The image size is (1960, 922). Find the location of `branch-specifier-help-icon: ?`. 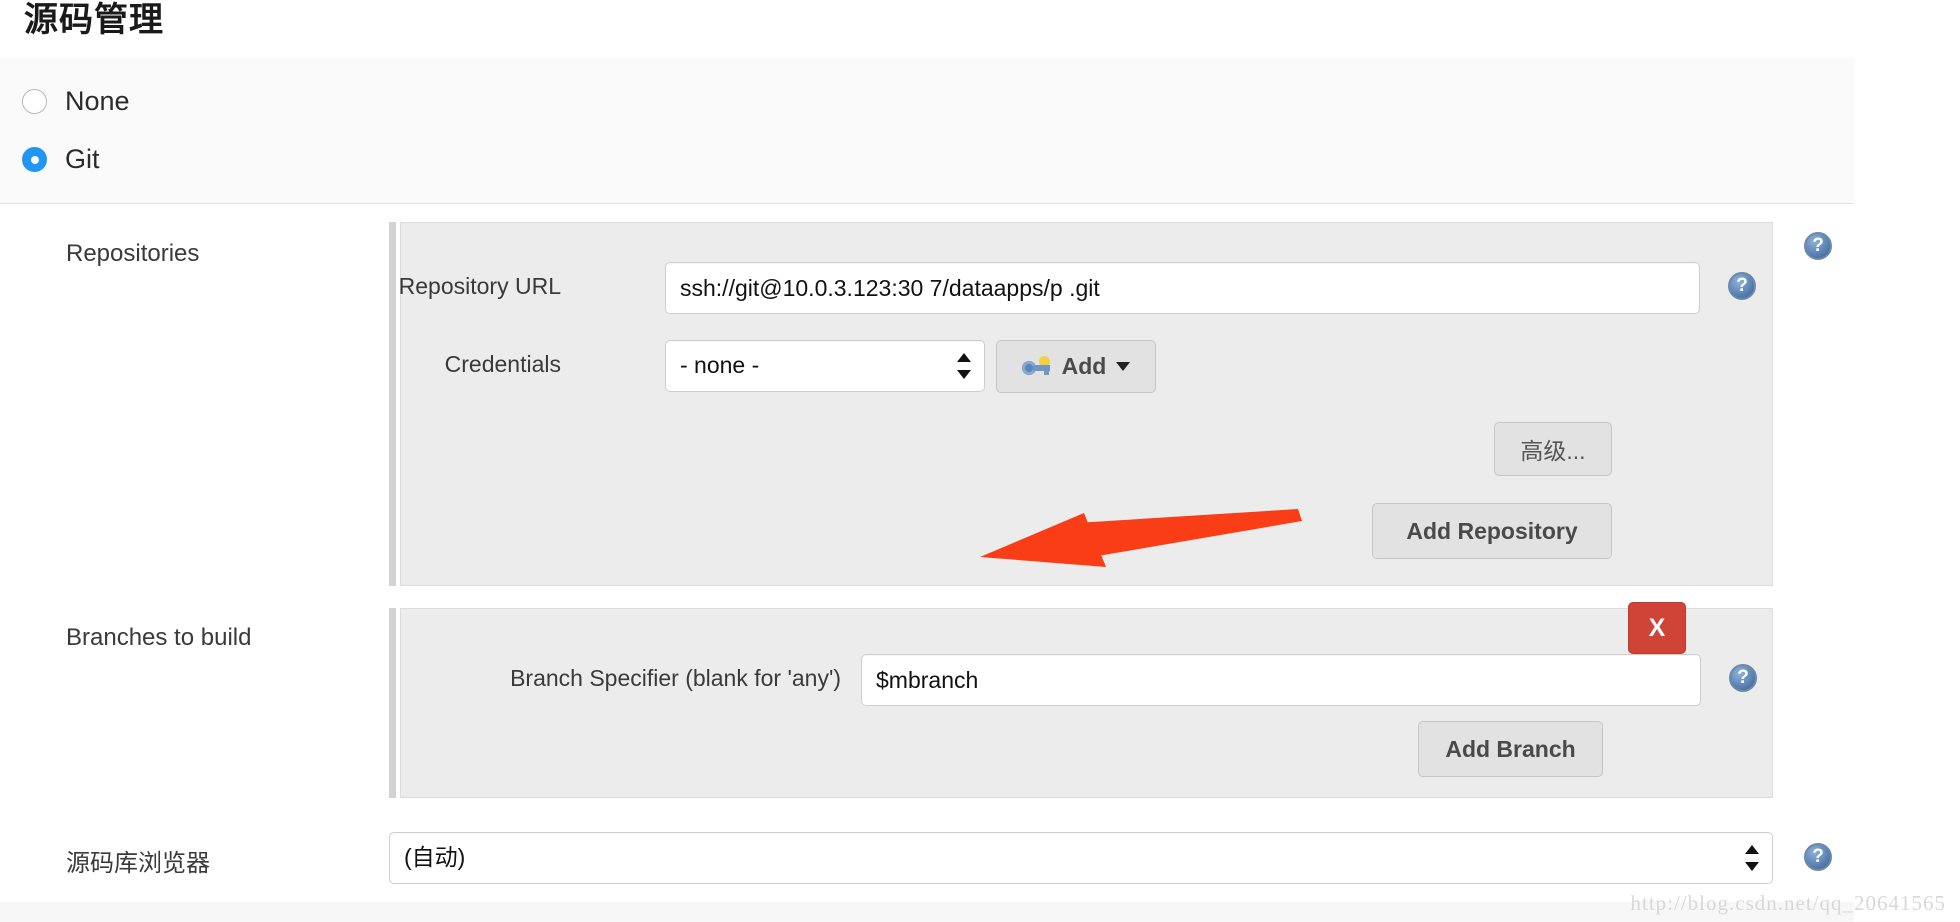

branch-specifier-help-icon: ? is located at coordinates (1743, 678).